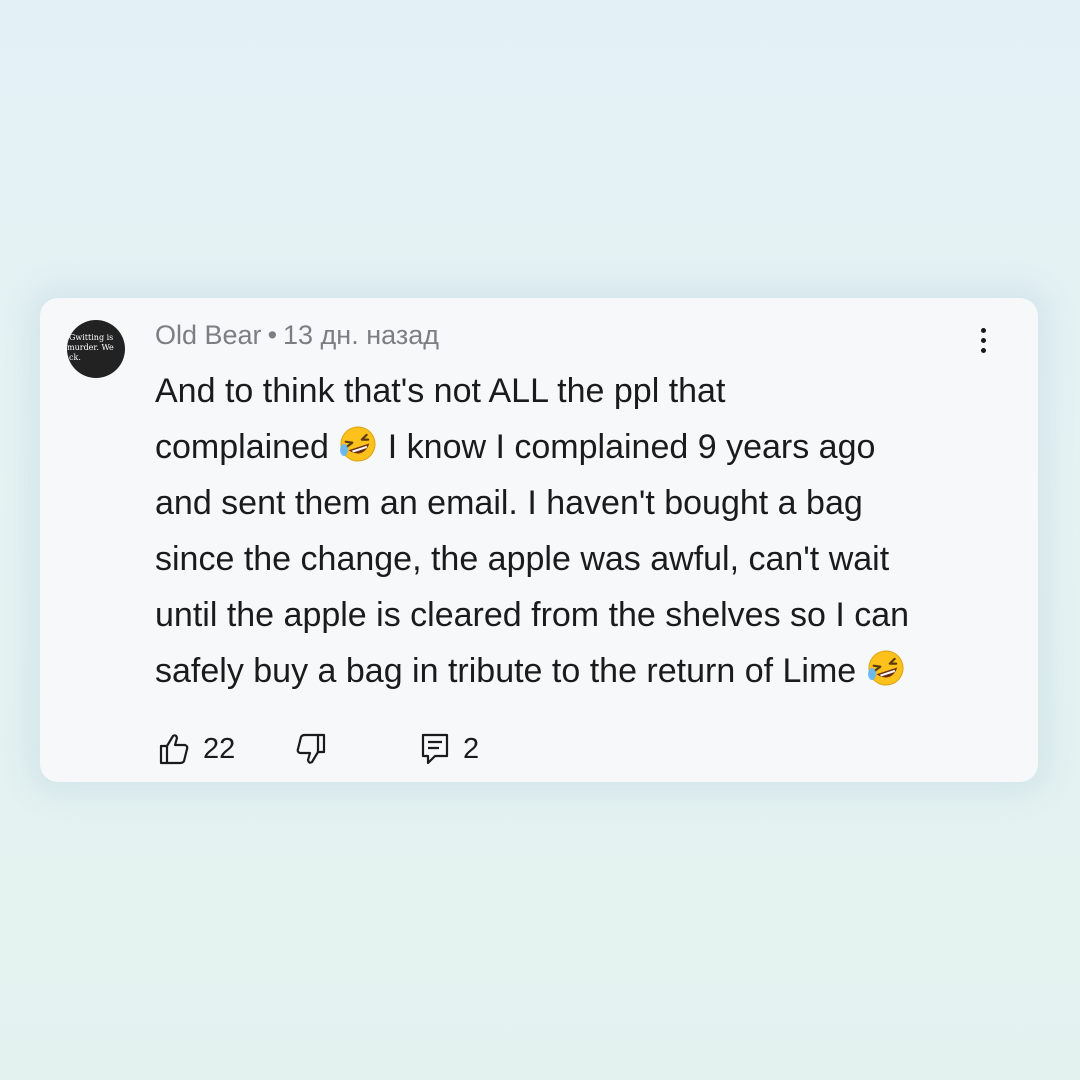 The height and width of the screenshot is (1080, 1080). Describe the element at coordinates (983, 330) in the screenshot. I see `more-vertical-icon` at that location.